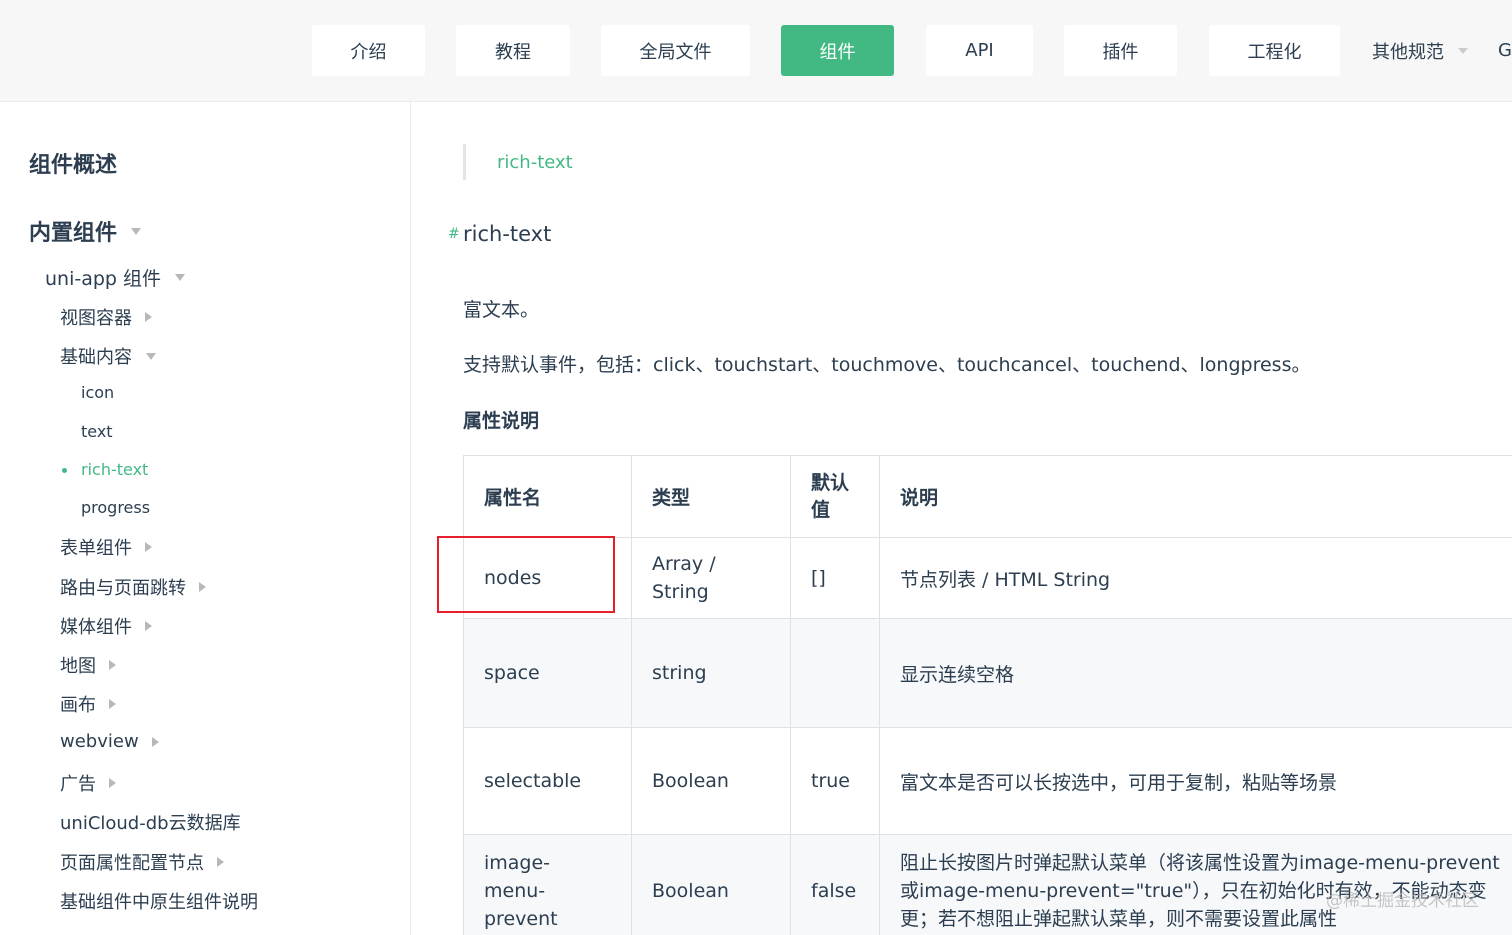 The image size is (1512, 935). Describe the element at coordinates (507, 234) in the screenshot. I see `page-title: rich-text` at that location.